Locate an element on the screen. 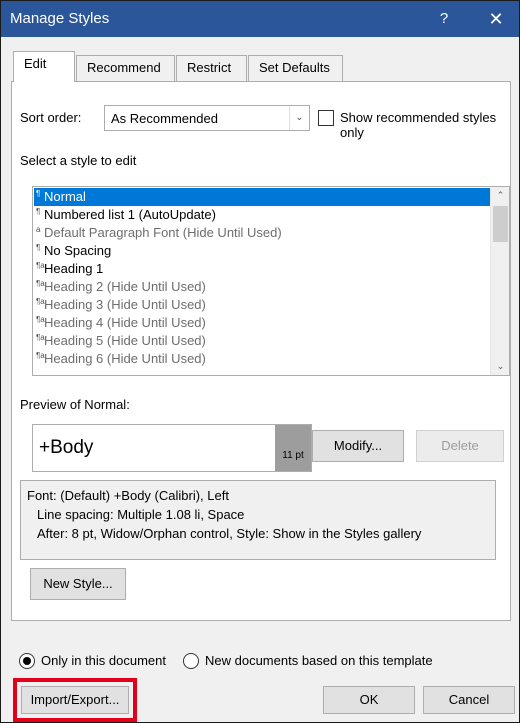  only-this-document-label: Only in this document is located at coordinates (104, 660).